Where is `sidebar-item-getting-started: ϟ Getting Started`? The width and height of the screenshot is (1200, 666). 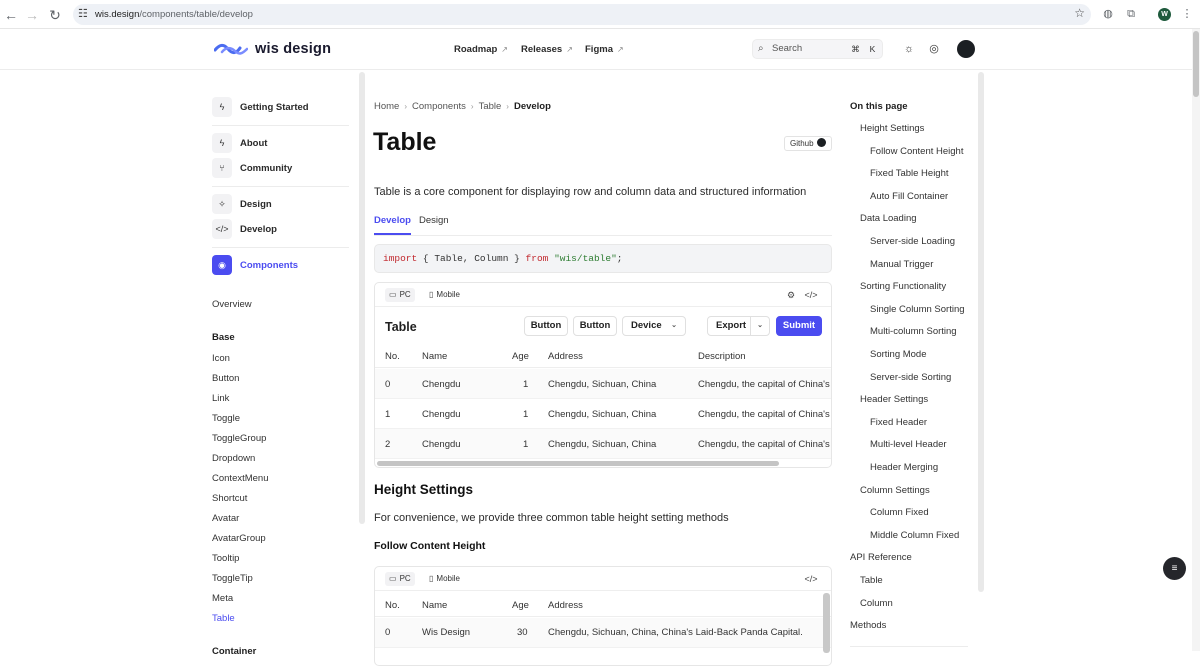 sidebar-item-getting-started: ϟ Getting Started is located at coordinates (260, 107).